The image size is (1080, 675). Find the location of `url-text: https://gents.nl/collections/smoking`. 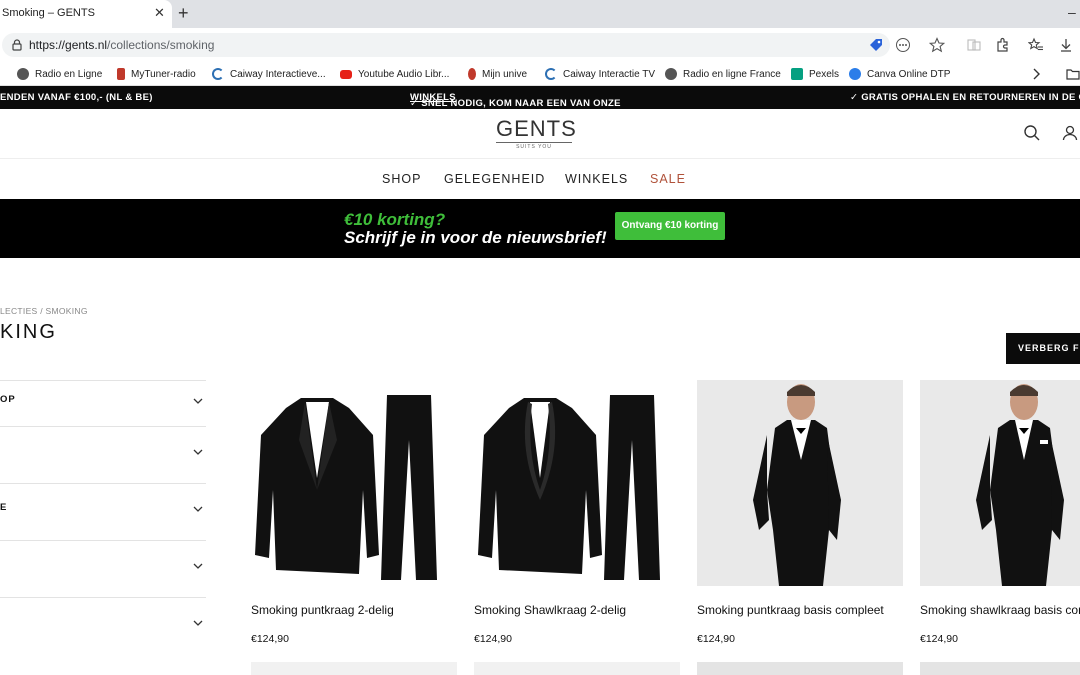

url-text: https://gents.nl/collections/smoking is located at coordinates (121, 45).